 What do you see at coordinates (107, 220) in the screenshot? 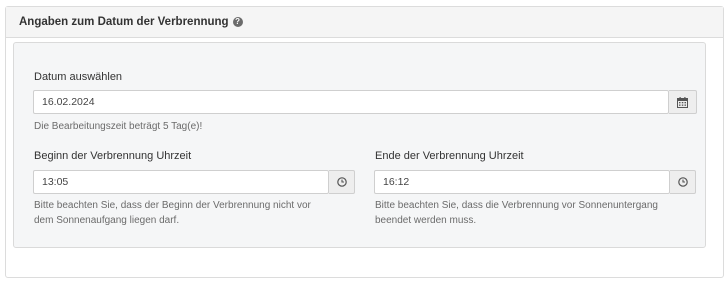
I see `start-help-line-2: dem Sonnenaufgang liegen darf.` at bounding box center [107, 220].